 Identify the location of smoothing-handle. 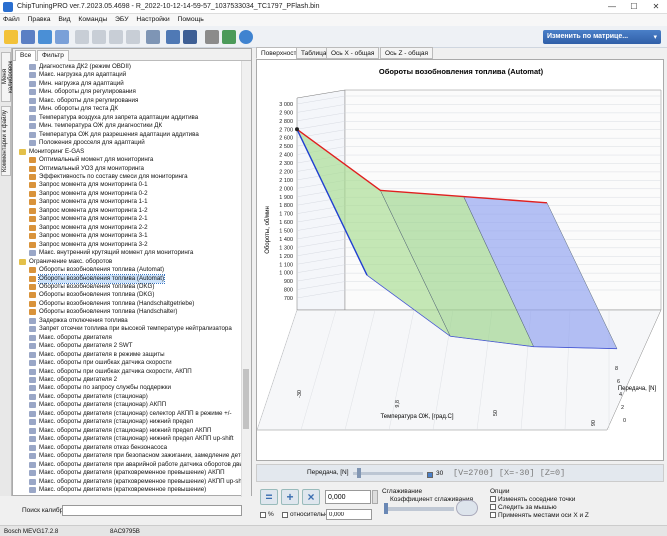
(386, 508).